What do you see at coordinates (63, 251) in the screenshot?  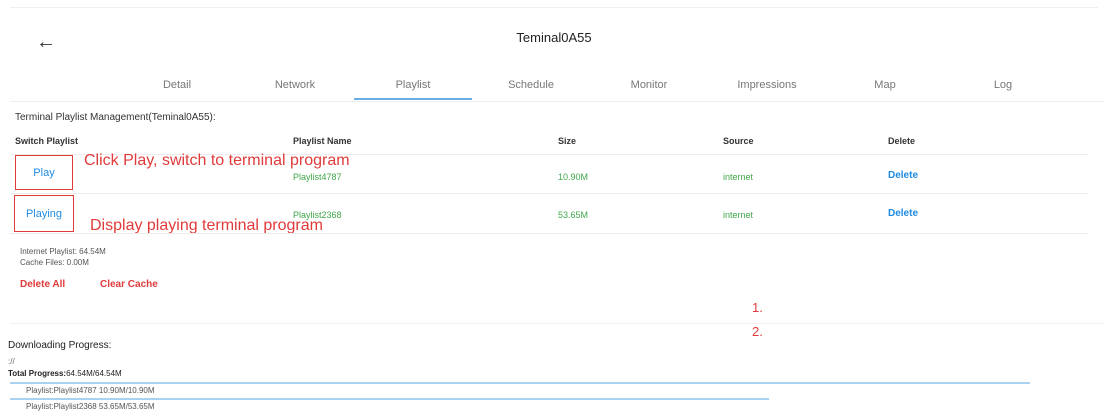 I see `internet-playlist-total: Internet Playlist: 64.54M` at bounding box center [63, 251].